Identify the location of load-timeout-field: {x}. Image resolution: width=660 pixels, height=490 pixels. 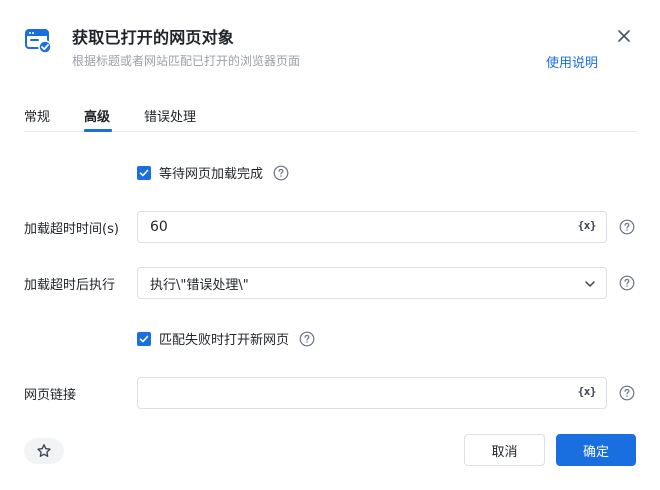
(372, 227).